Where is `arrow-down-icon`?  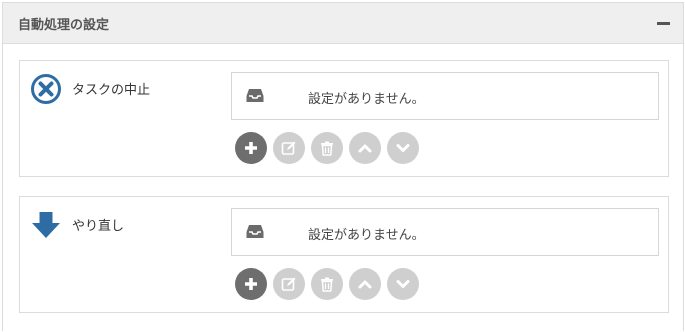 arrow-down-icon is located at coordinates (46, 225).